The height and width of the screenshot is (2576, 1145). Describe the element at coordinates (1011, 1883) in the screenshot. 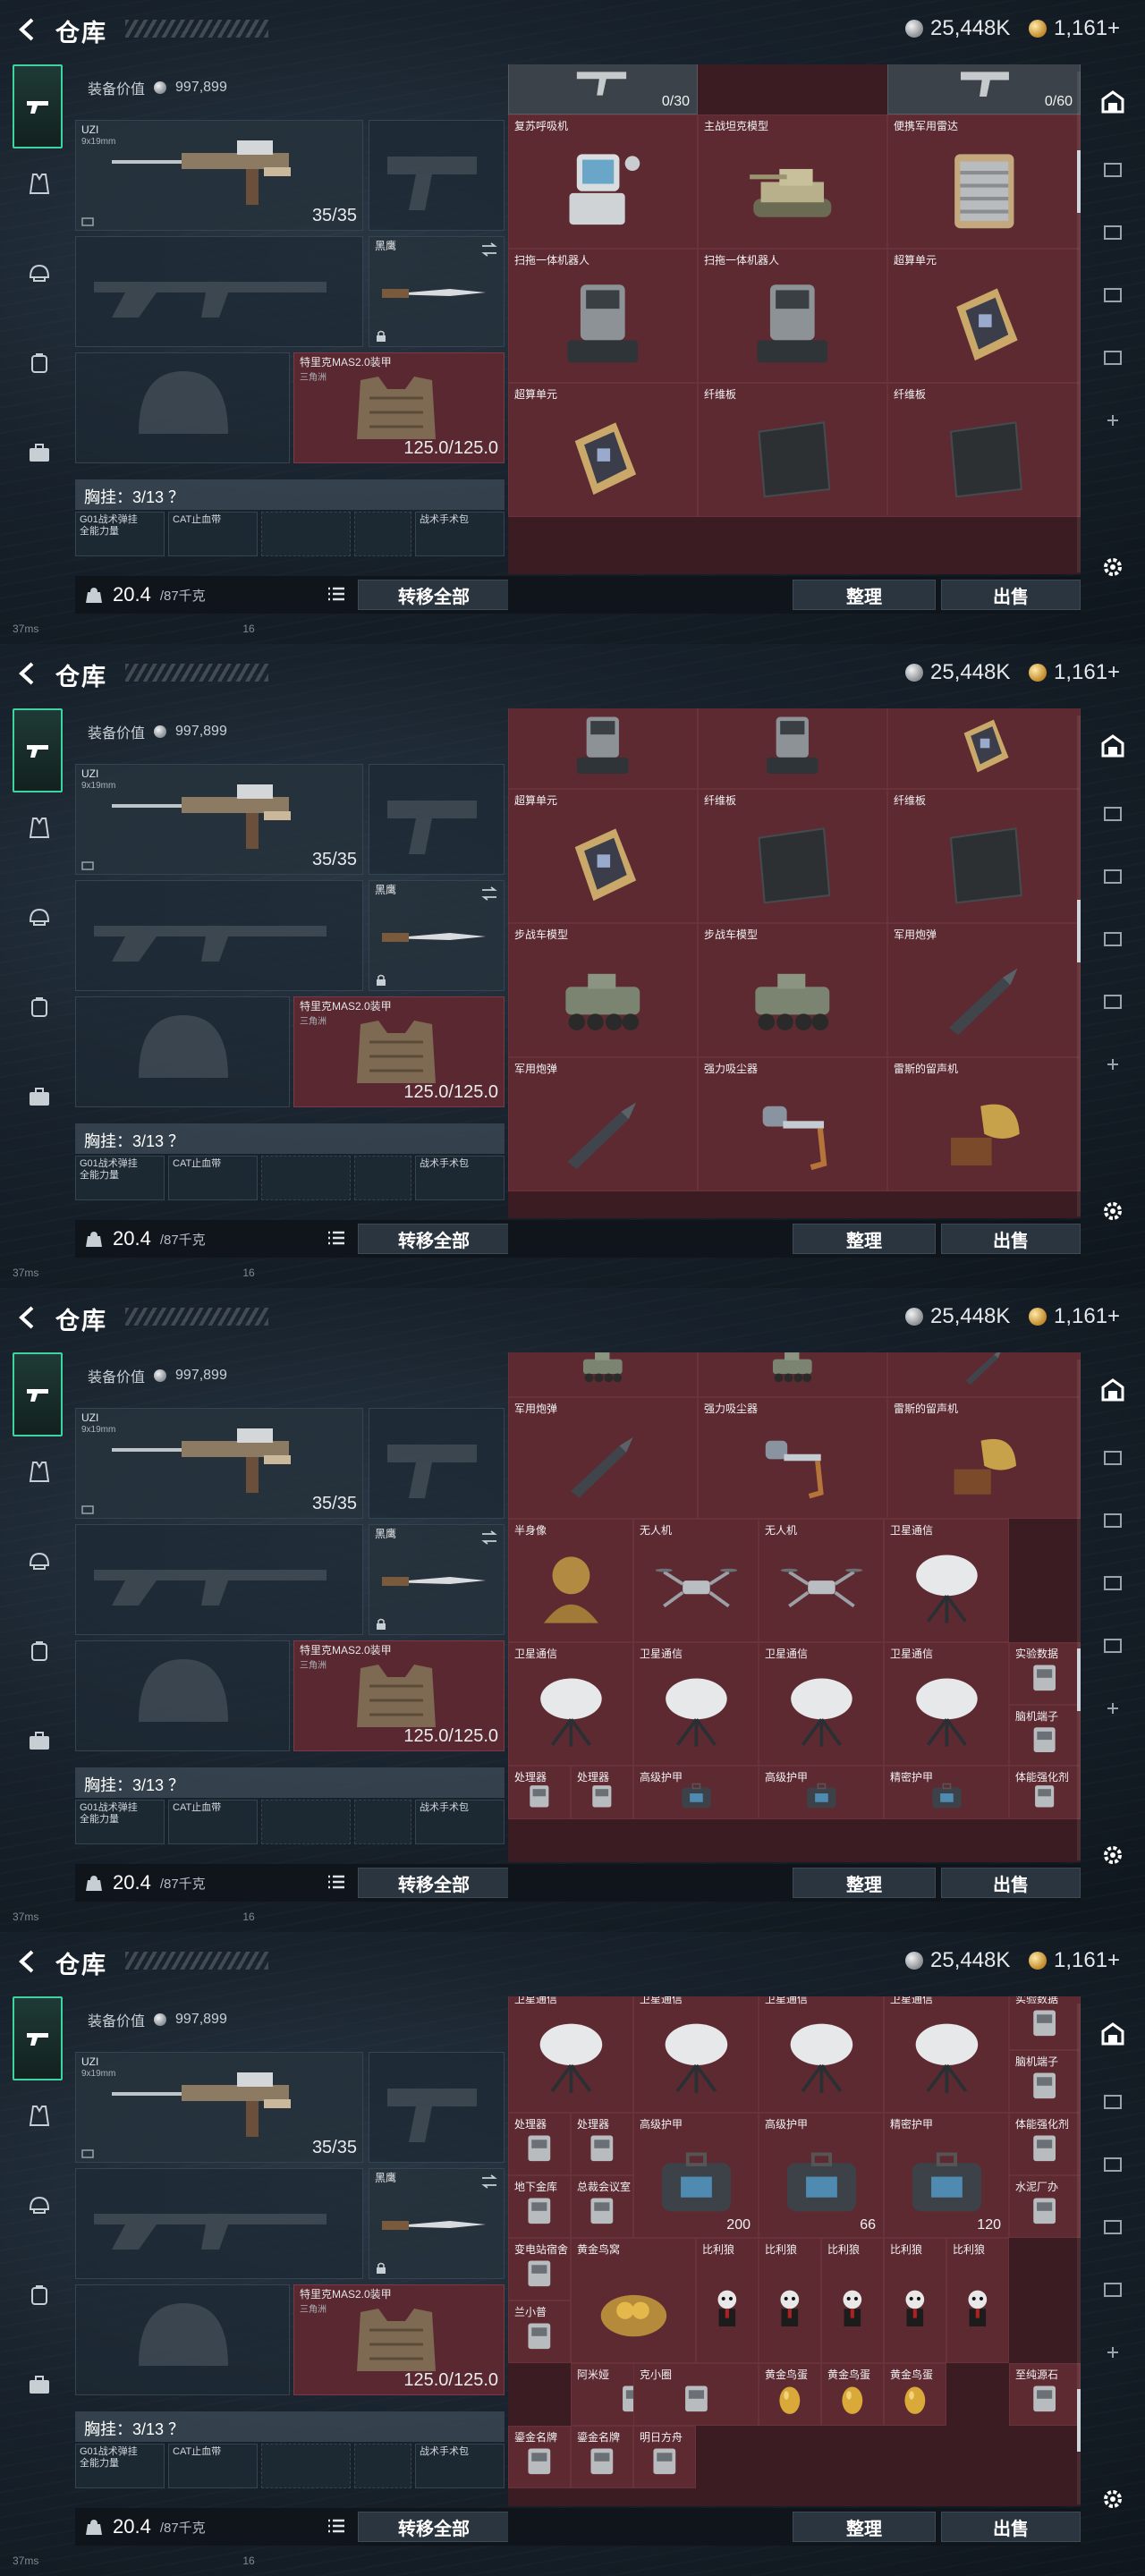

I see `sell-button: 出售` at that location.